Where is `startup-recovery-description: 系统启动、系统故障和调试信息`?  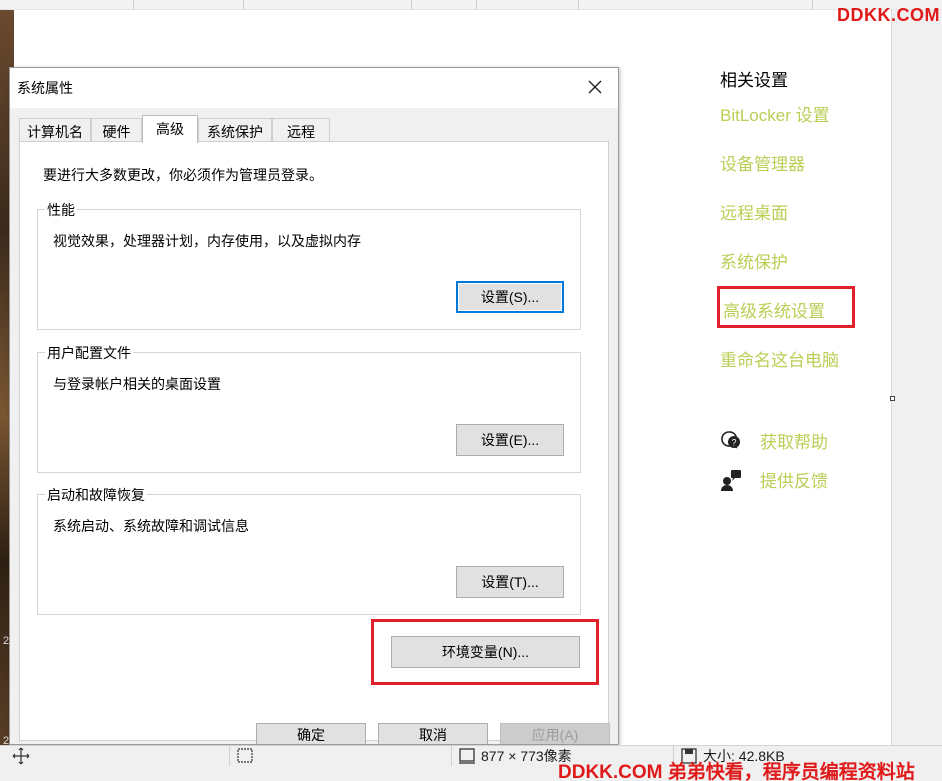
startup-recovery-description: 系统启动、系统故障和调试信息 is located at coordinates (151, 526).